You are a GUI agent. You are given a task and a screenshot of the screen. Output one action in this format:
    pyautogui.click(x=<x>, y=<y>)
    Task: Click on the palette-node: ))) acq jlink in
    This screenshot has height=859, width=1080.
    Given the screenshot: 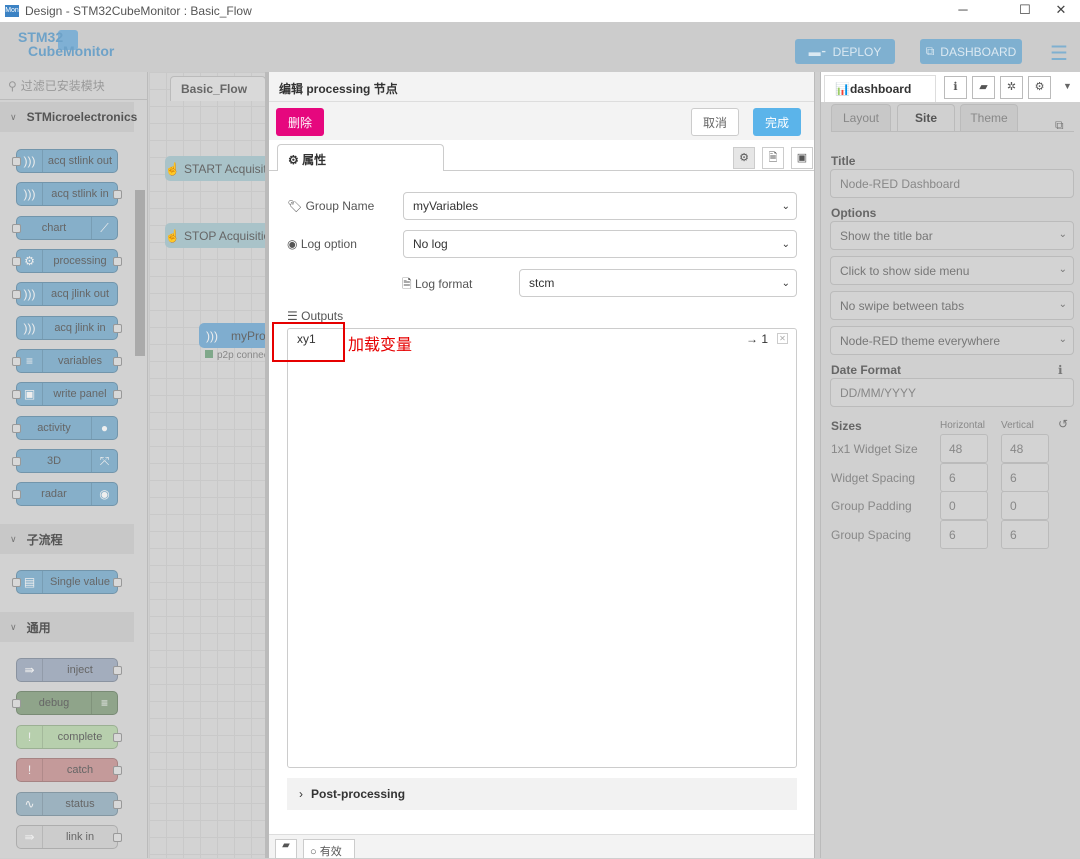 What is the action you would take?
    pyautogui.click(x=69, y=328)
    